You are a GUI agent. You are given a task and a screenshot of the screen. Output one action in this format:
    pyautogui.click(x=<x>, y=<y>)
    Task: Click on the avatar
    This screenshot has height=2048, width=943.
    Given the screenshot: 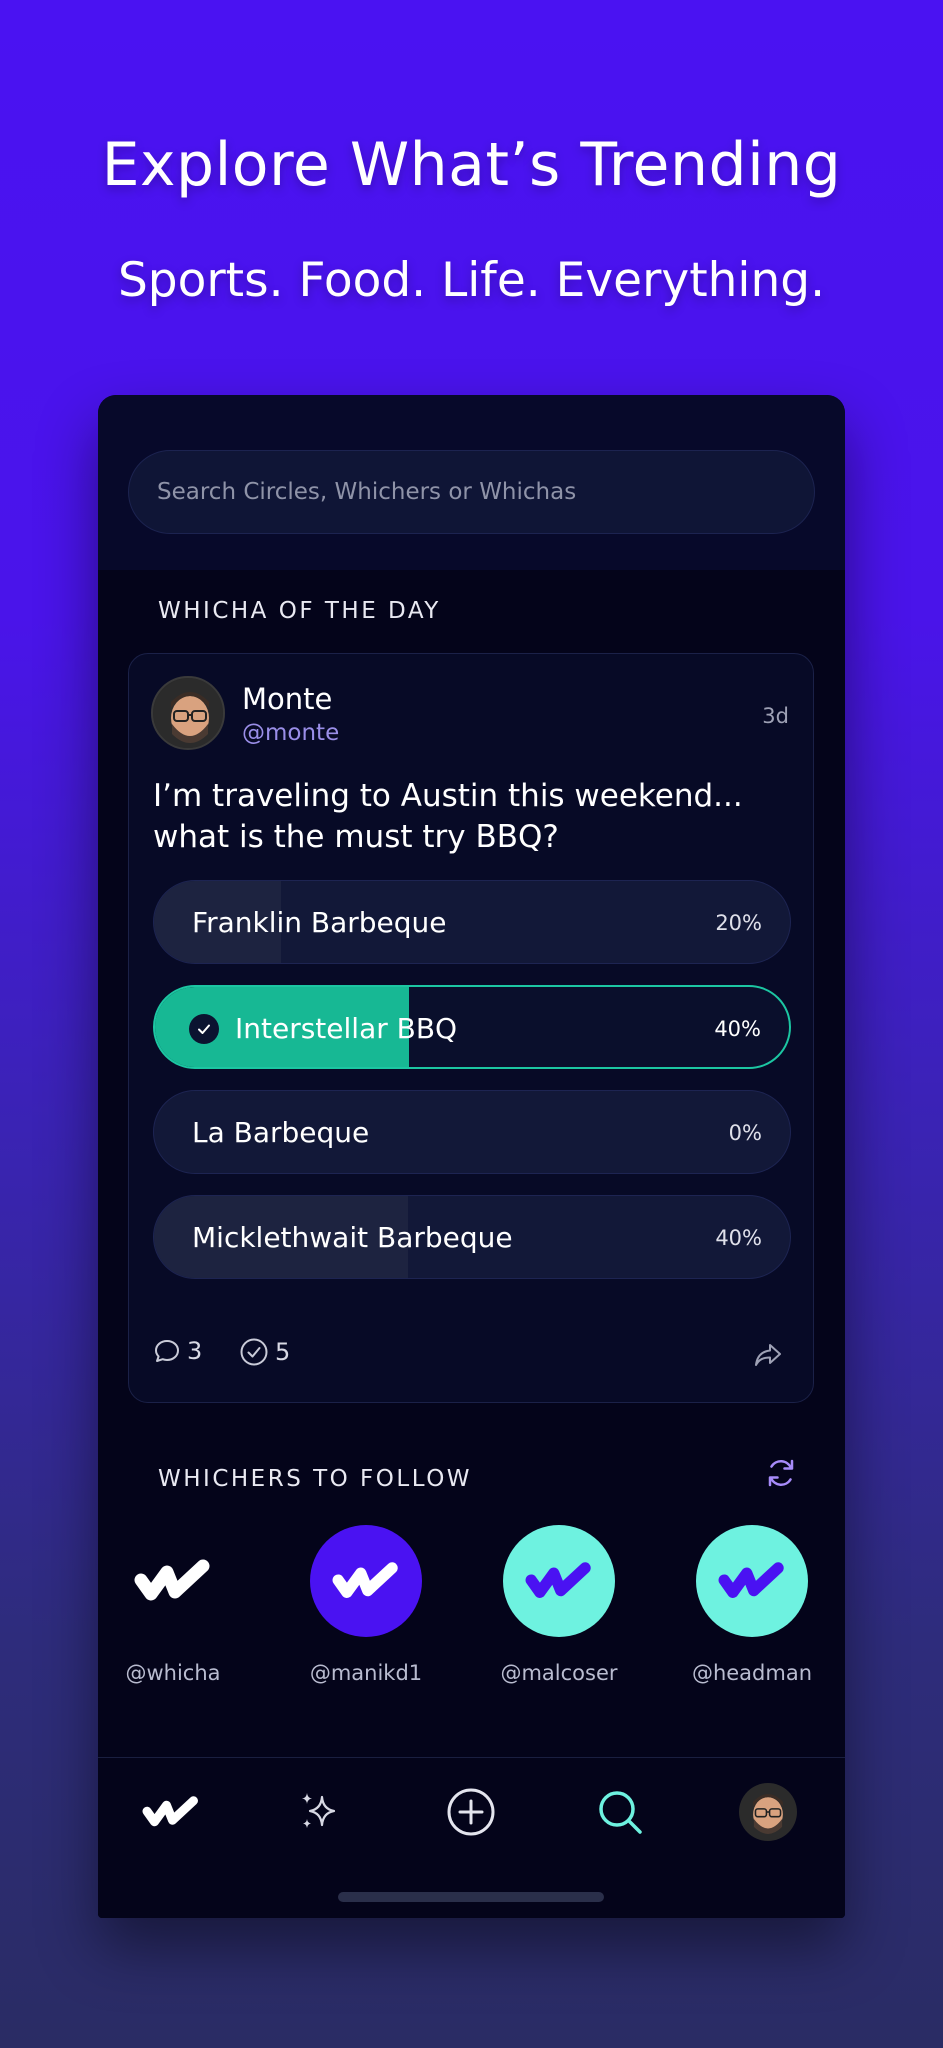 What is the action you would take?
    pyautogui.click(x=188, y=713)
    